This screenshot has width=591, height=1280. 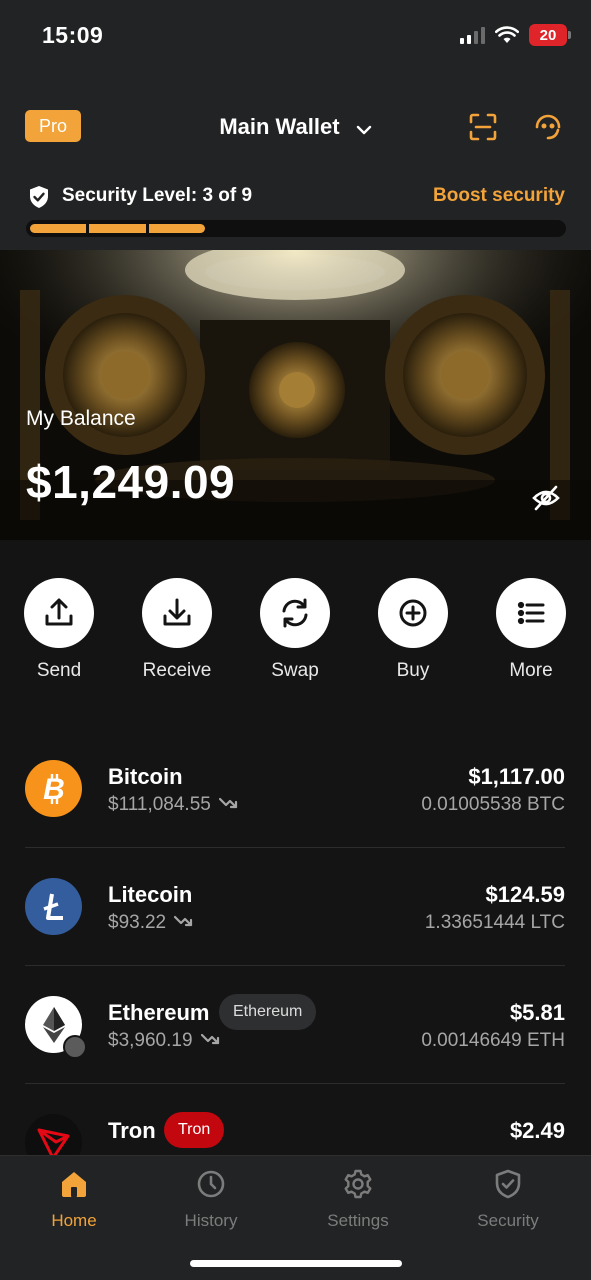 I want to click on send-icon, so click(x=59, y=613).